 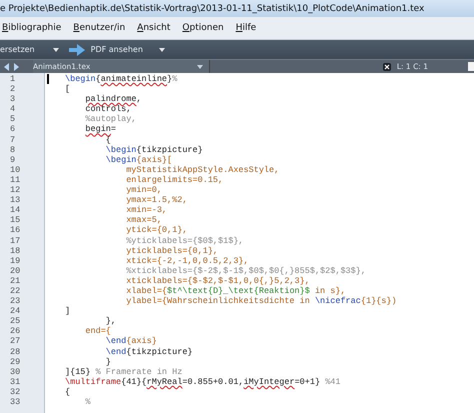 I want to click on code-line: xticklabels={$-$2,$-$1,0,0{,}5,2,3},, so click(x=218, y=281).